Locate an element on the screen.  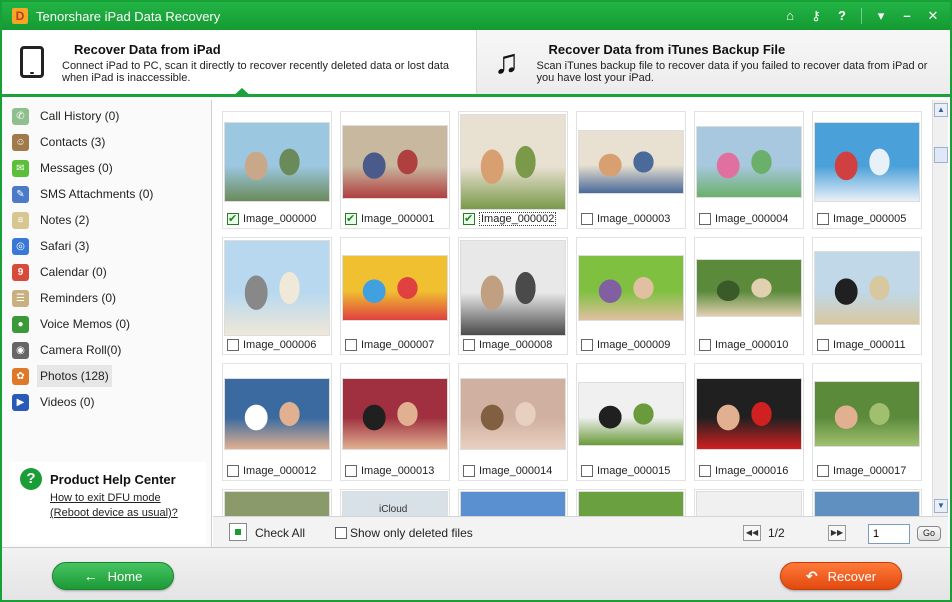
scroll-thumb is located at coordinates (941, 155).